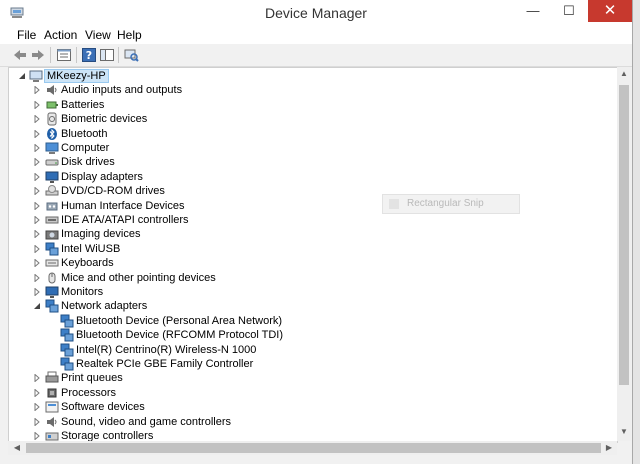  I want to click on close-button: ✕, so click(610, 11).